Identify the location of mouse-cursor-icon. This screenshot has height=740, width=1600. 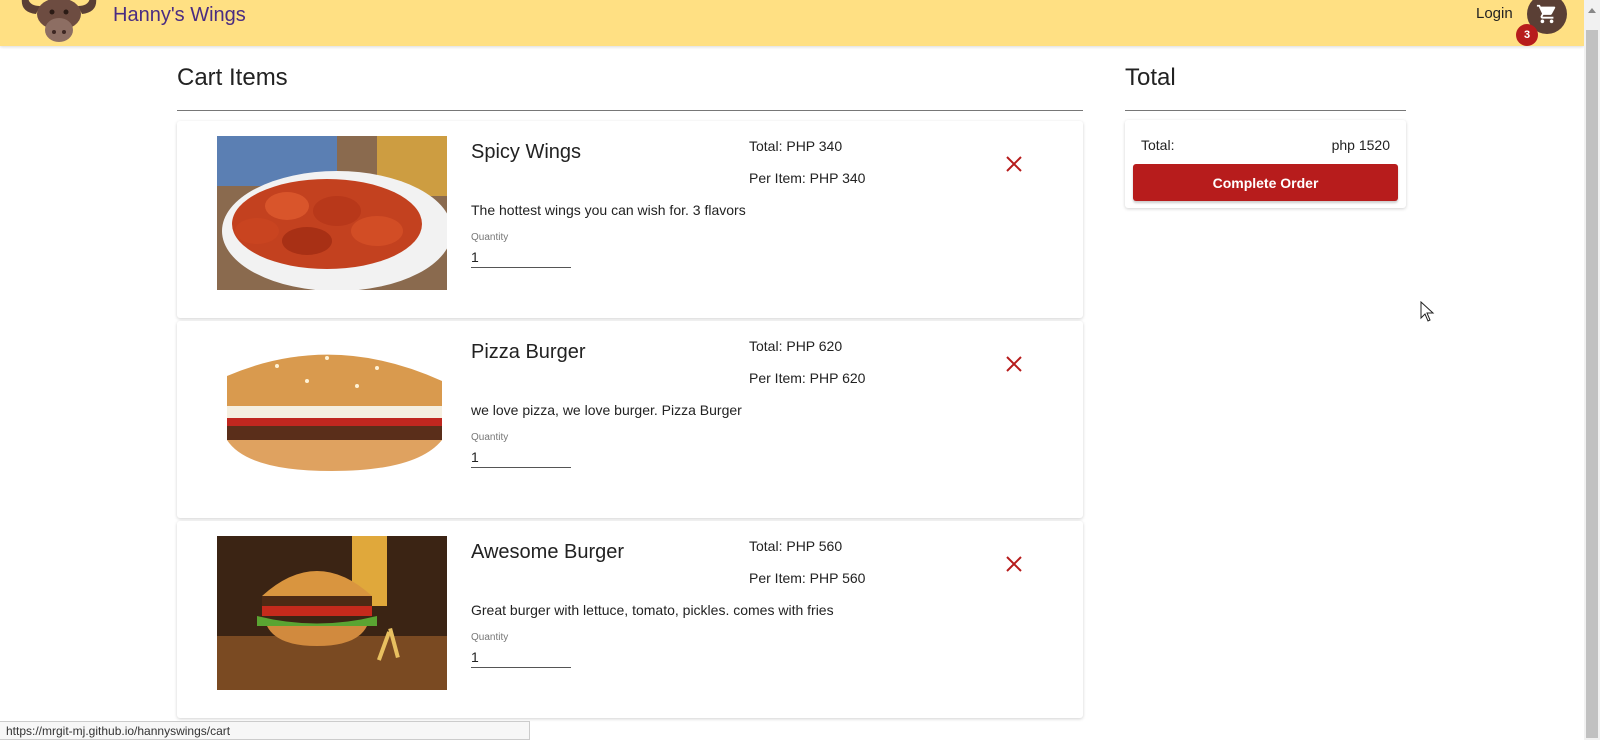
(1427, 311).